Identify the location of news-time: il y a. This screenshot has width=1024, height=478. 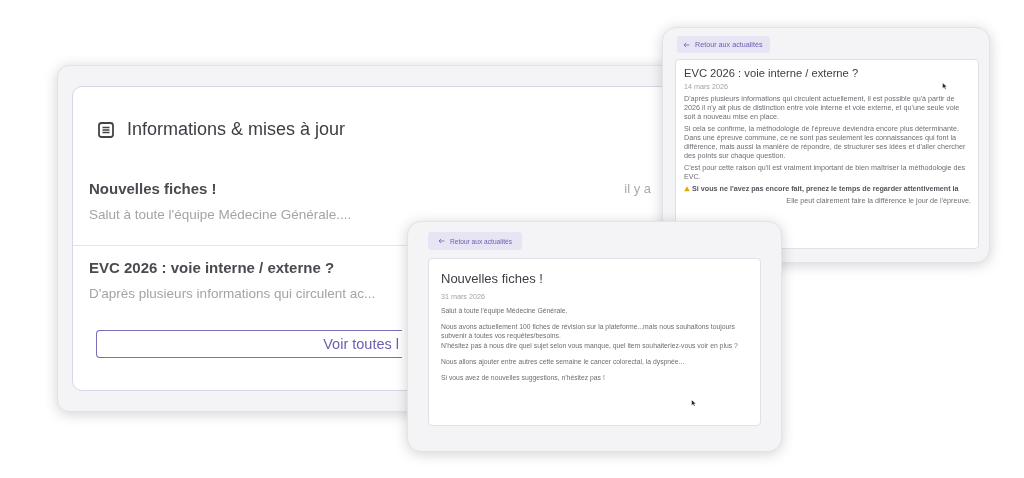
(637, 188).